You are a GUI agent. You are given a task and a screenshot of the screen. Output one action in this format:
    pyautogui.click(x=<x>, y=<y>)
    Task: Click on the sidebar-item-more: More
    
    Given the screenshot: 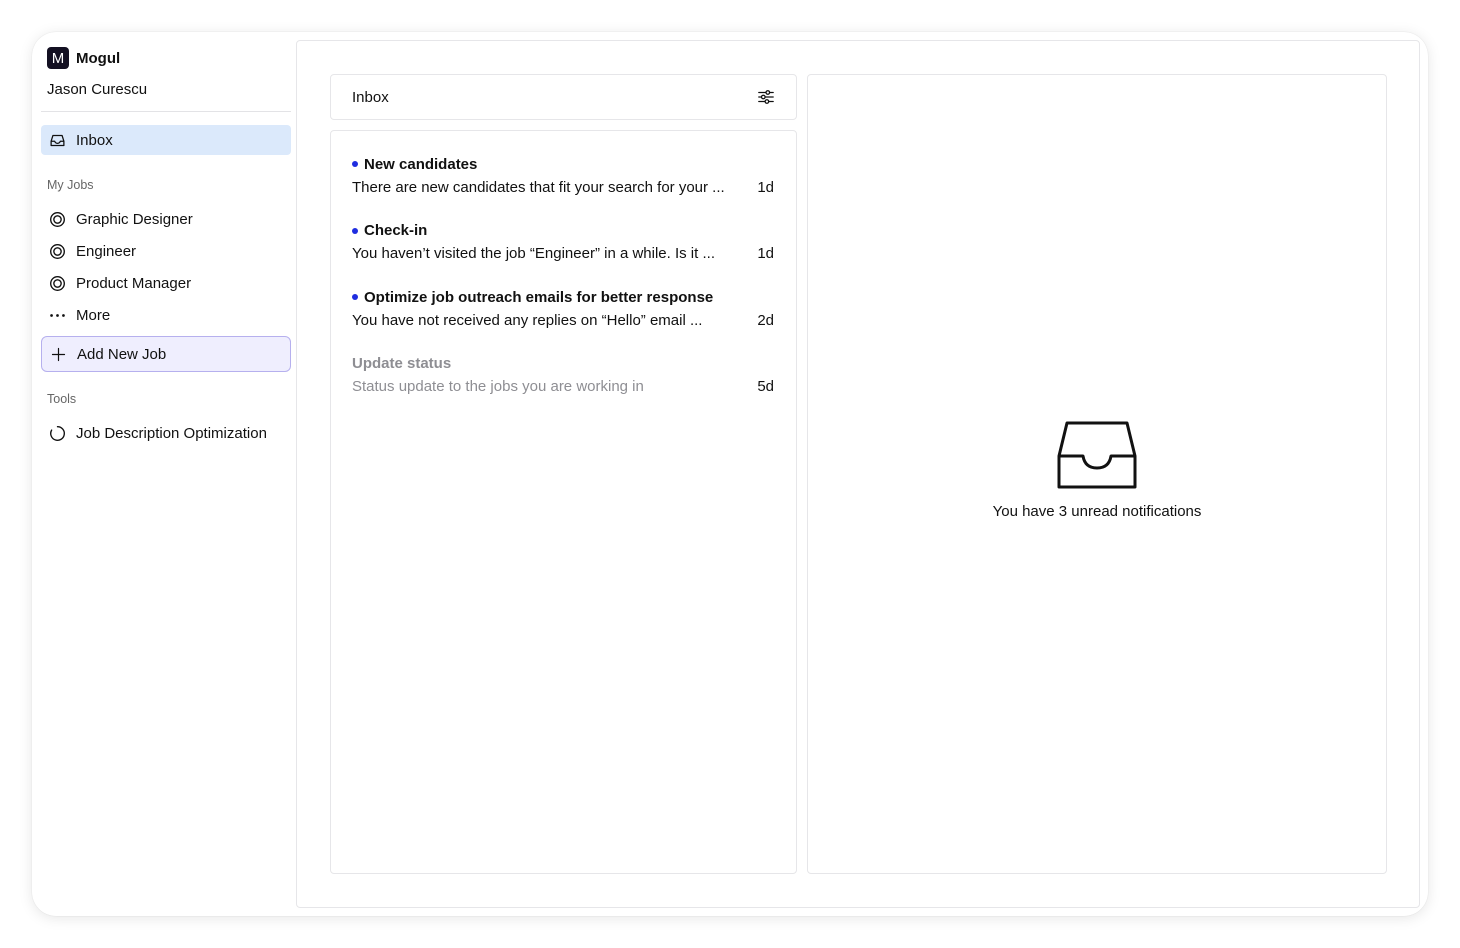 What is the action you would take?
    pyautogui.click(x=166, y=315)
    